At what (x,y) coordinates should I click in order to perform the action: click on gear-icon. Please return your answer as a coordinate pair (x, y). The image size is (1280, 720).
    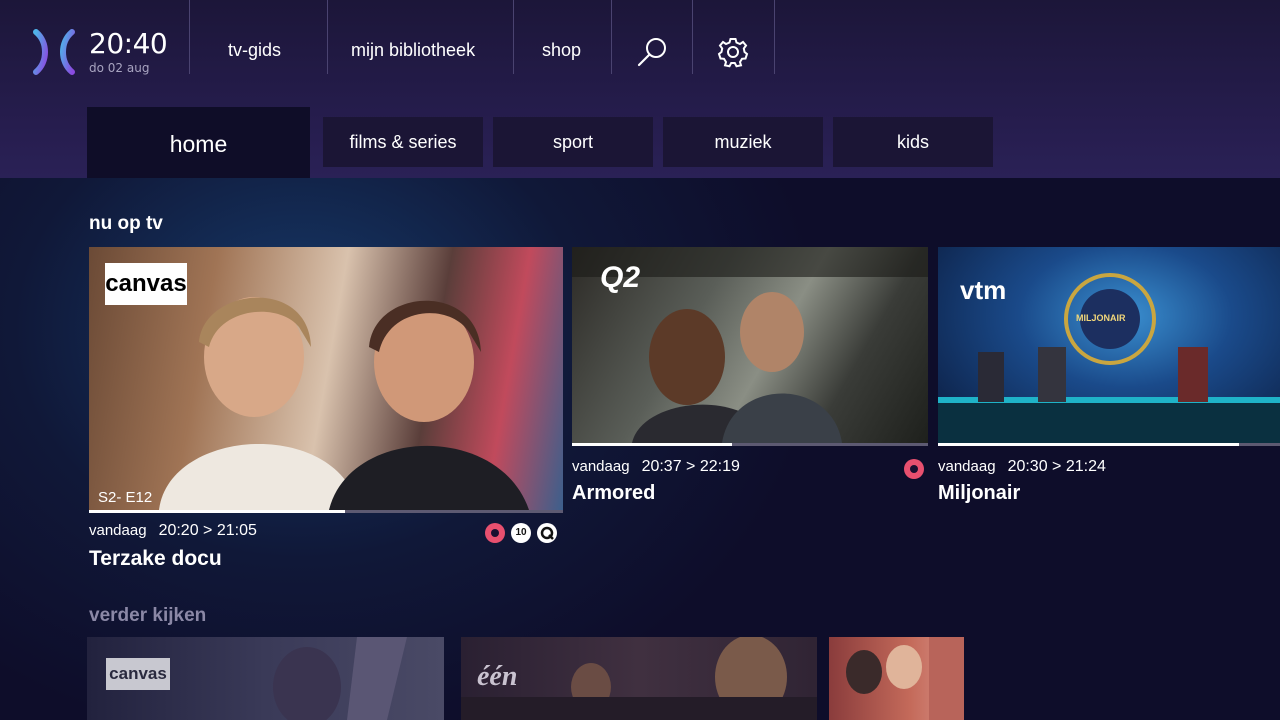
    Looking at the image, I should click on (733, 52).